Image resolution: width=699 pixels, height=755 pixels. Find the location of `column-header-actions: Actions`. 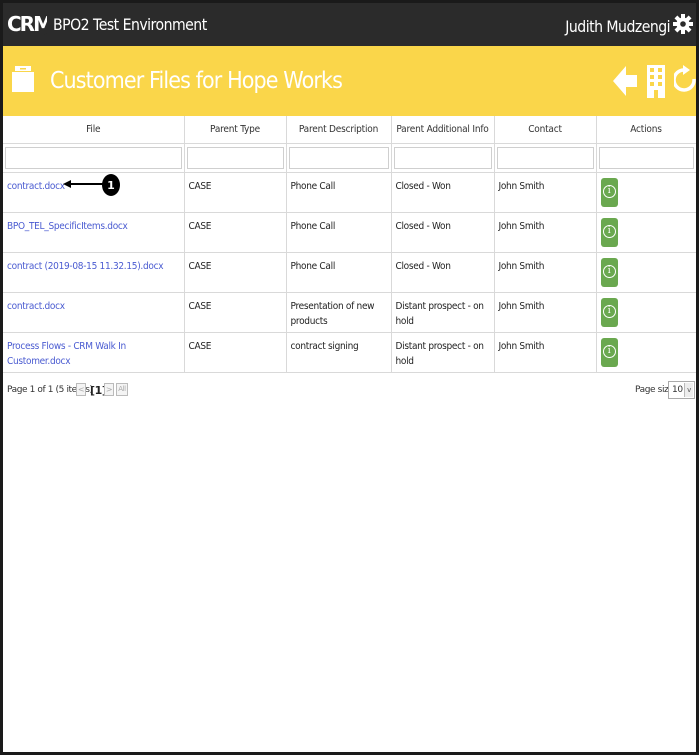

column-header-actions: Actions is located at coordinates (646, 130).